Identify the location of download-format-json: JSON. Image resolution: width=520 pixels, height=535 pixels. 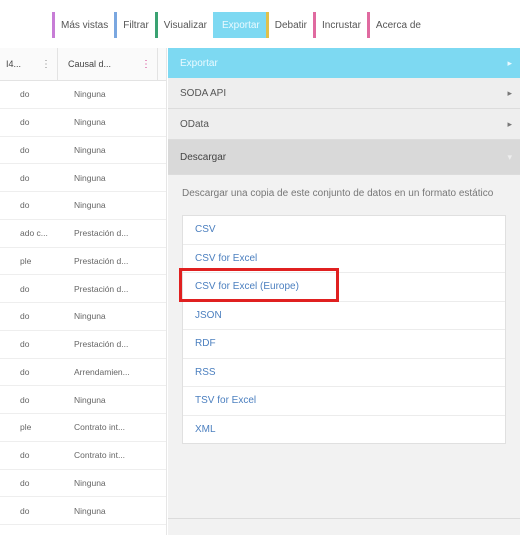
(344, 316).